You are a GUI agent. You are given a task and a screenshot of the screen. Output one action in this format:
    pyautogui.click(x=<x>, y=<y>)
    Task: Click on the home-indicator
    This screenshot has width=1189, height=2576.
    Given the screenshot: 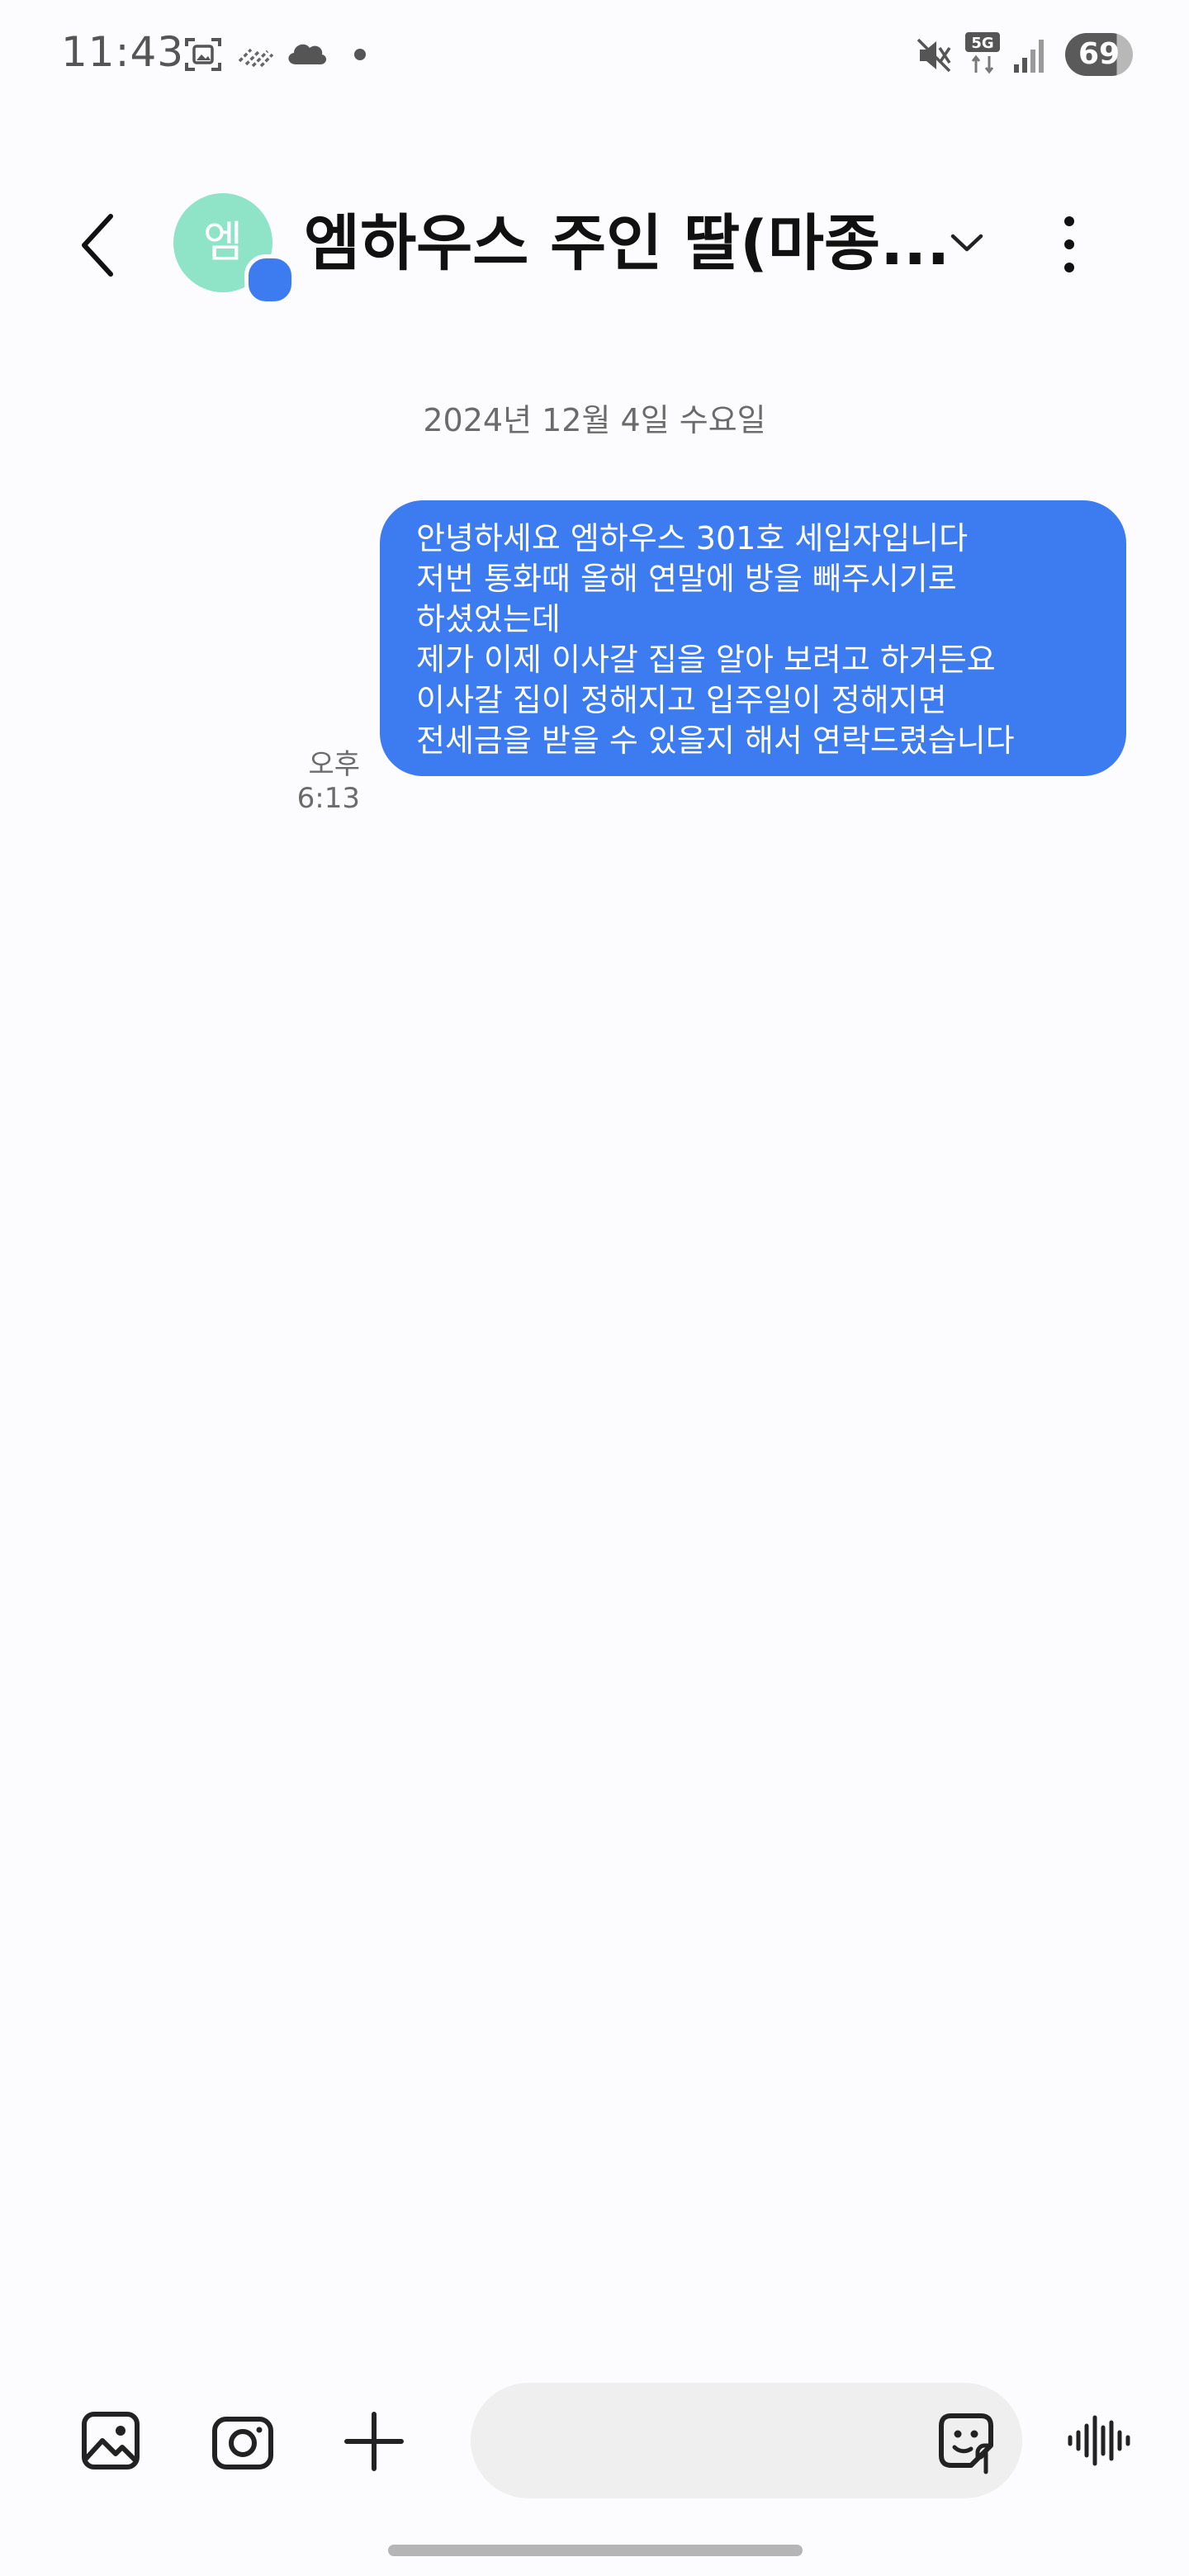 What is the action you would take?
    pyautogui.click(x=595, y=2550)
    